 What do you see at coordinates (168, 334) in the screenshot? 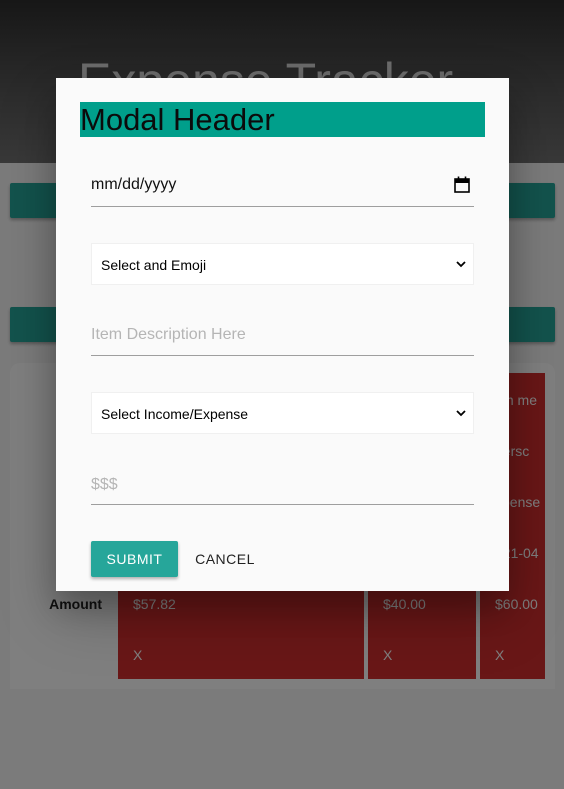
I see `description-placeholder: Item Description Here` at bounding box center [168, 334].